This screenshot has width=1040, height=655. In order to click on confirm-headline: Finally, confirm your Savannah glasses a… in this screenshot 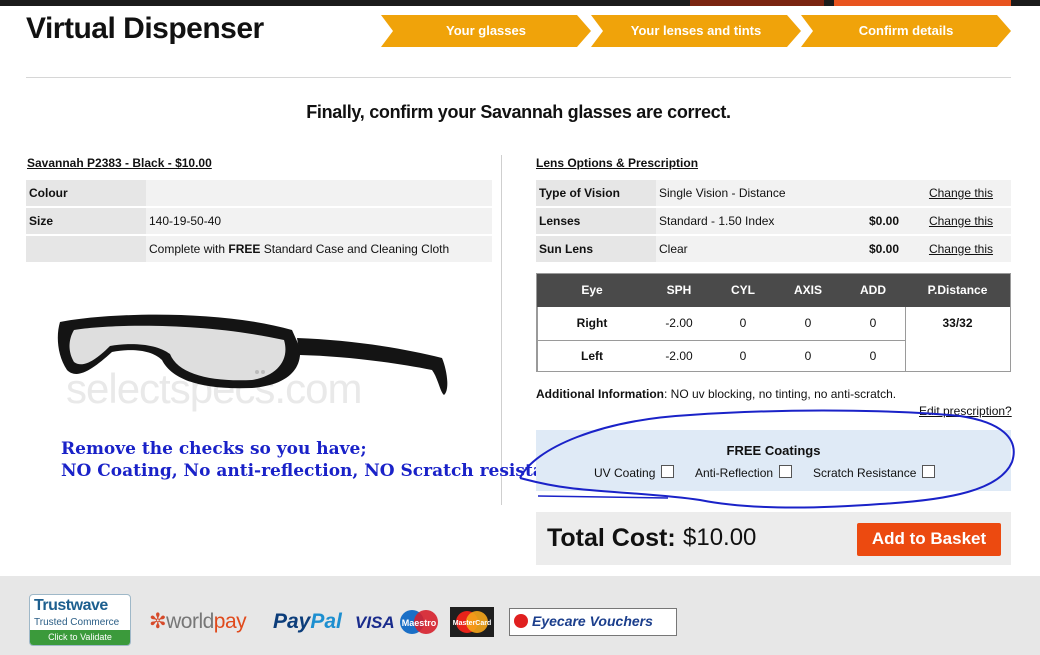, I will do `click(518, 112)`.